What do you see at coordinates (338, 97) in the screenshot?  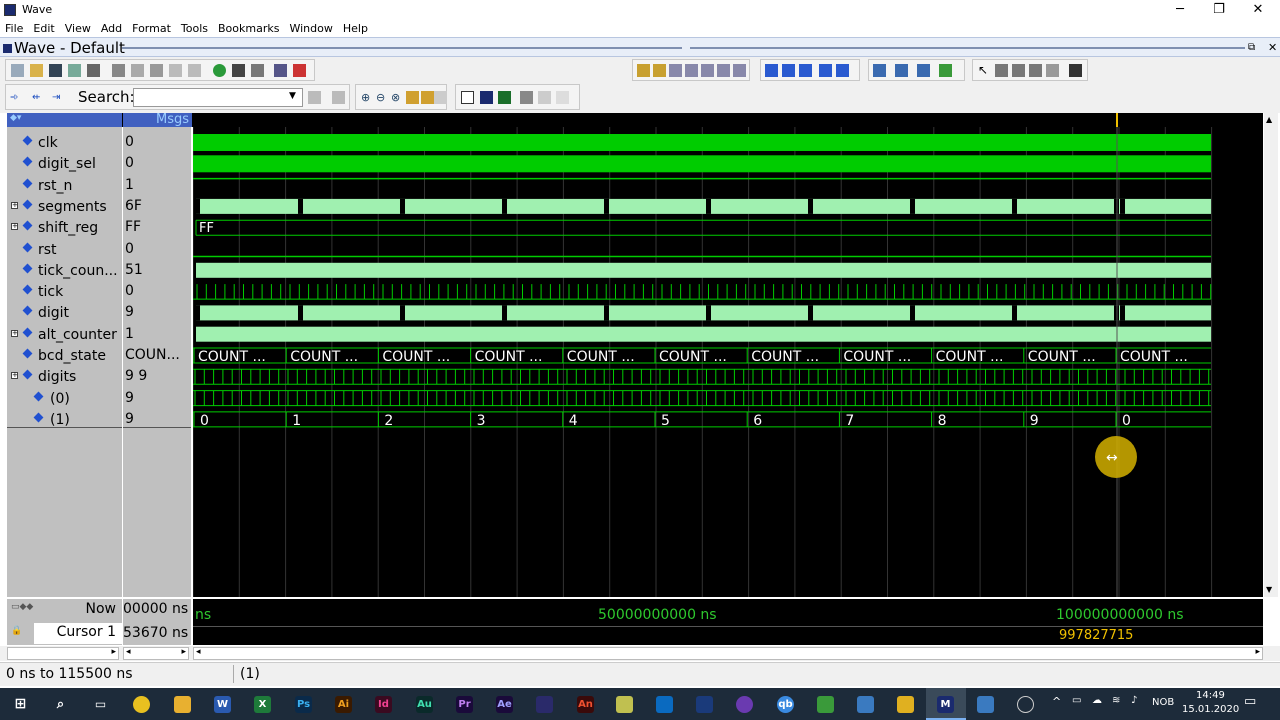 I see `search-options-icon` at bounding box center [338, 97].